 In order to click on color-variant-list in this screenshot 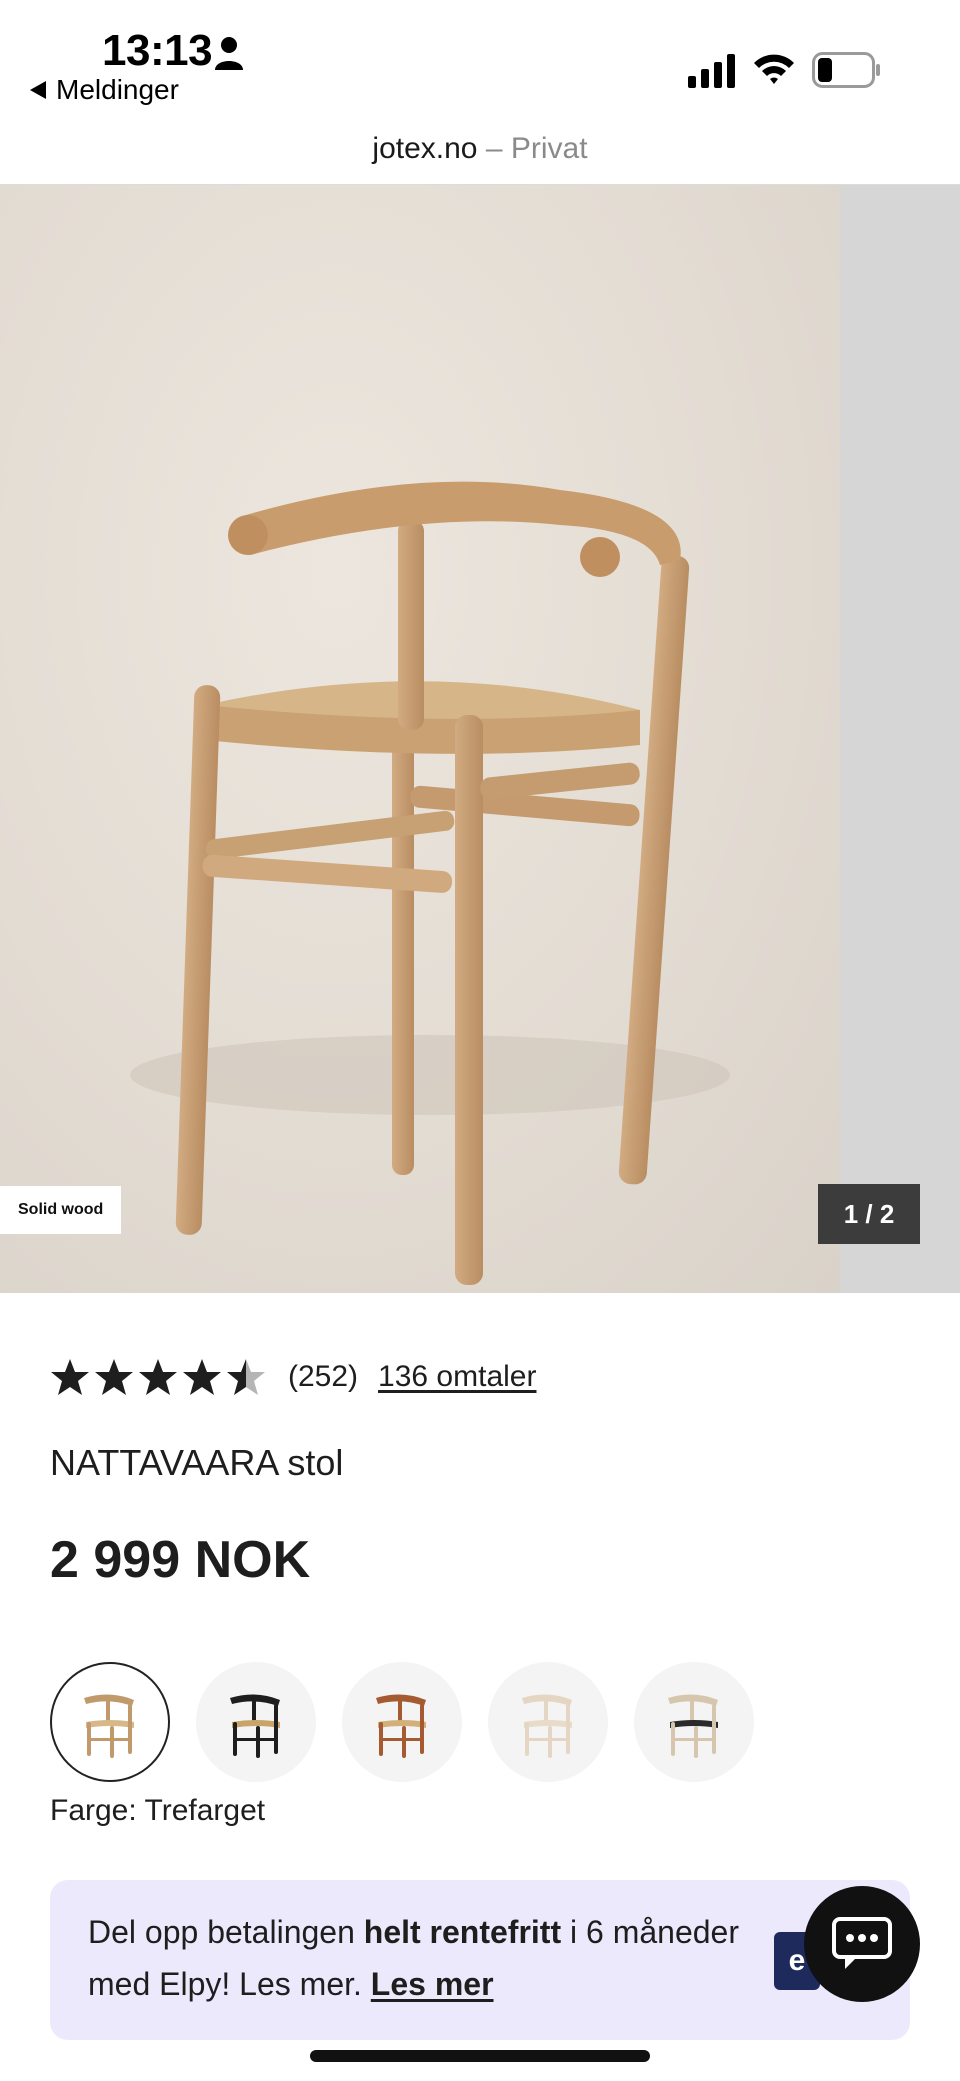, I will do `click(402, 1722)`.